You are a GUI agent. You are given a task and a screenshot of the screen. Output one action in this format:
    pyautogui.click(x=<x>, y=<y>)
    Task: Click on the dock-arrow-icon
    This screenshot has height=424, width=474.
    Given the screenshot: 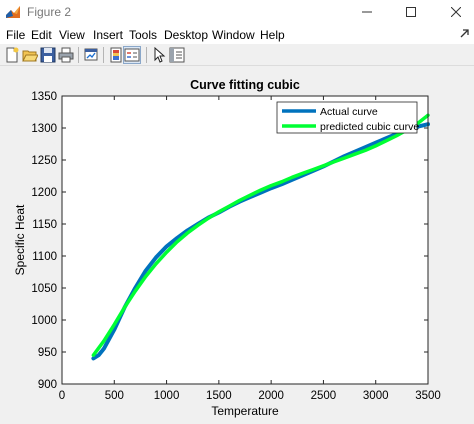 What is the action you would take?
    pyautogui.click(x=465, y=33)
    